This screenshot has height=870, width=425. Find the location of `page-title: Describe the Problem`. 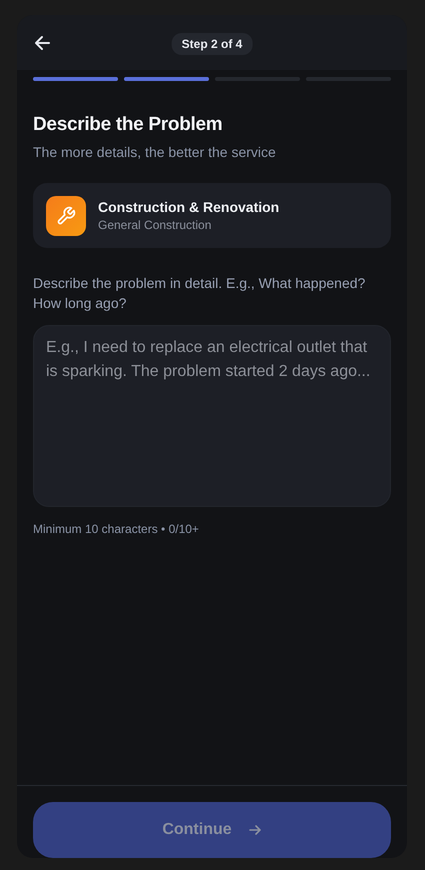

page-title: Describe the Problem is located at coordinates (128, 125).